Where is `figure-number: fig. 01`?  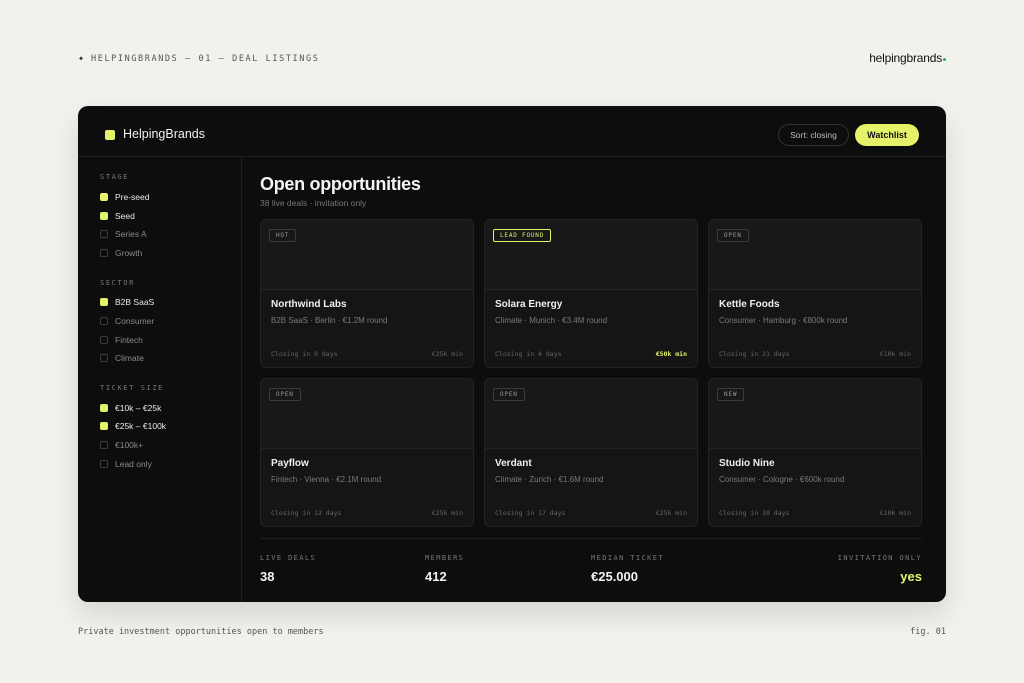 figure-number: fig. 01 is located at coordinates (928, 632).